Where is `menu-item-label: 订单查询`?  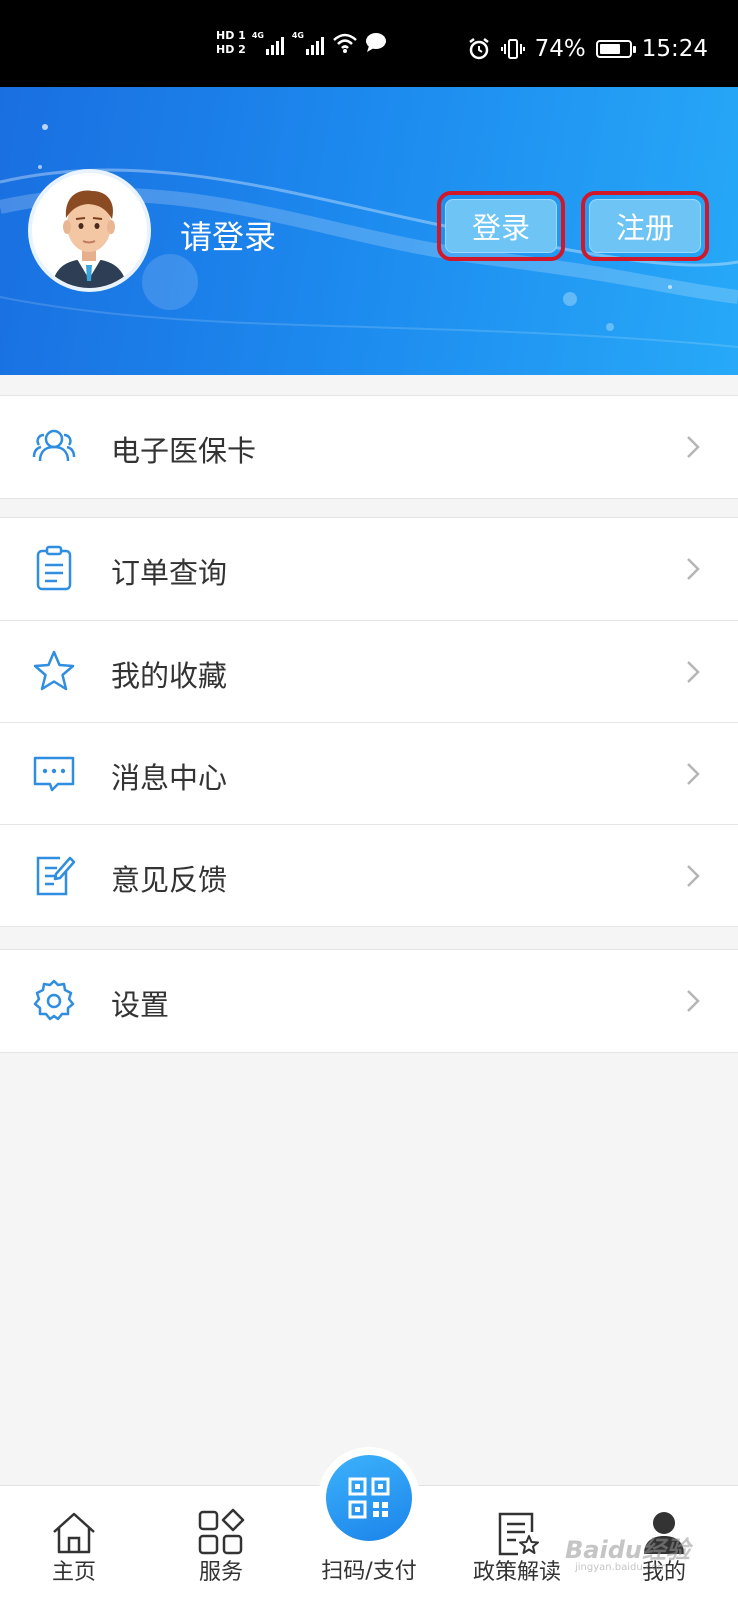
menu-item-label: 订单查询 is located at coordinates (169, 573).